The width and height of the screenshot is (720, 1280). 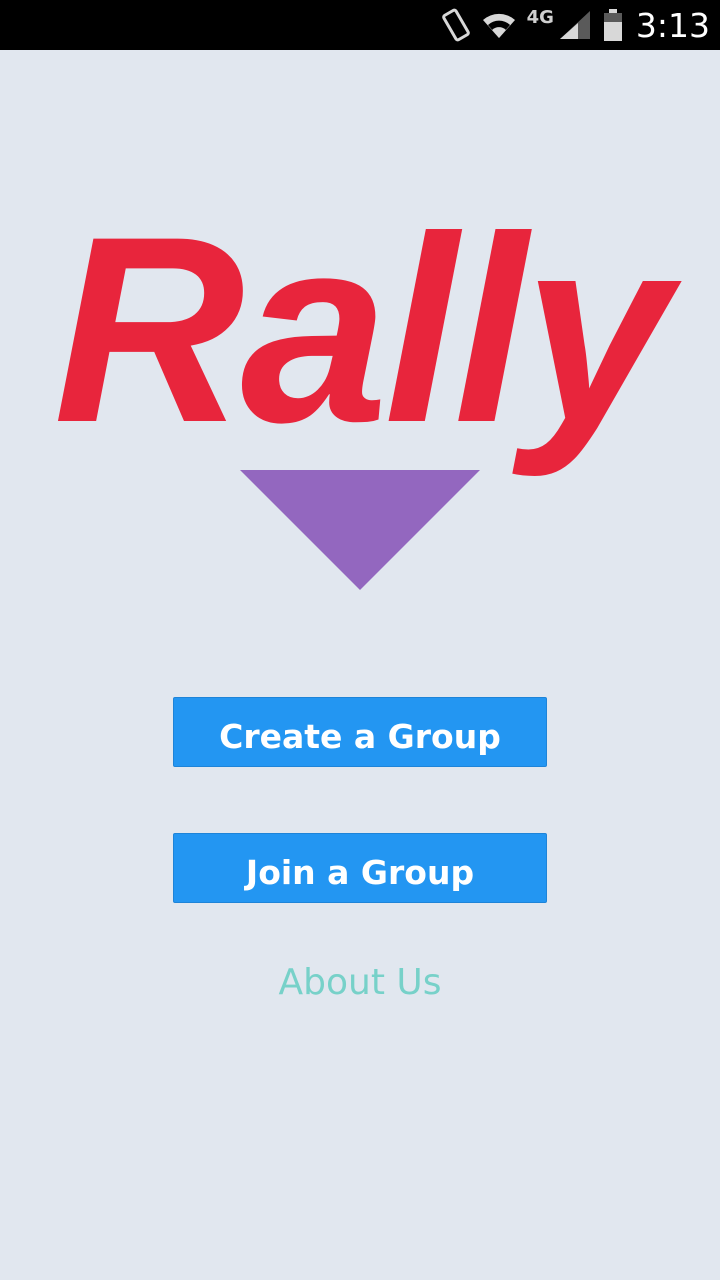 I want to click on battery-icon, so click(x=613, y=25).